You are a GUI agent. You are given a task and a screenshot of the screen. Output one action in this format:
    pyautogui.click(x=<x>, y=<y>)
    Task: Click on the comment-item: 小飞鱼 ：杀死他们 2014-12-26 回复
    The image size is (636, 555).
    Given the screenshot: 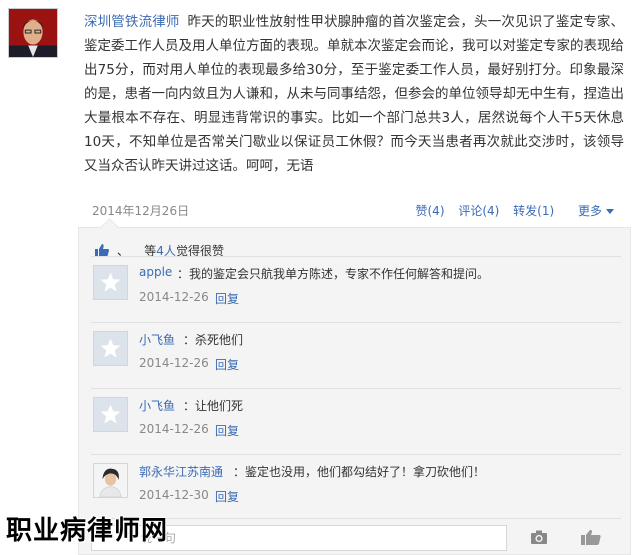 What is the action you would take?
    pyautogui.click(x=356, y=355)
    